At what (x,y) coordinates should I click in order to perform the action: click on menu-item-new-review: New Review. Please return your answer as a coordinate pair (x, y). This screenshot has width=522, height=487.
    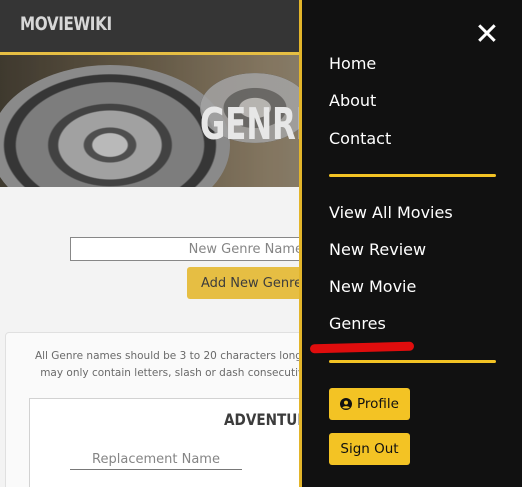
    Looking at the image, I should click on (377, 249).